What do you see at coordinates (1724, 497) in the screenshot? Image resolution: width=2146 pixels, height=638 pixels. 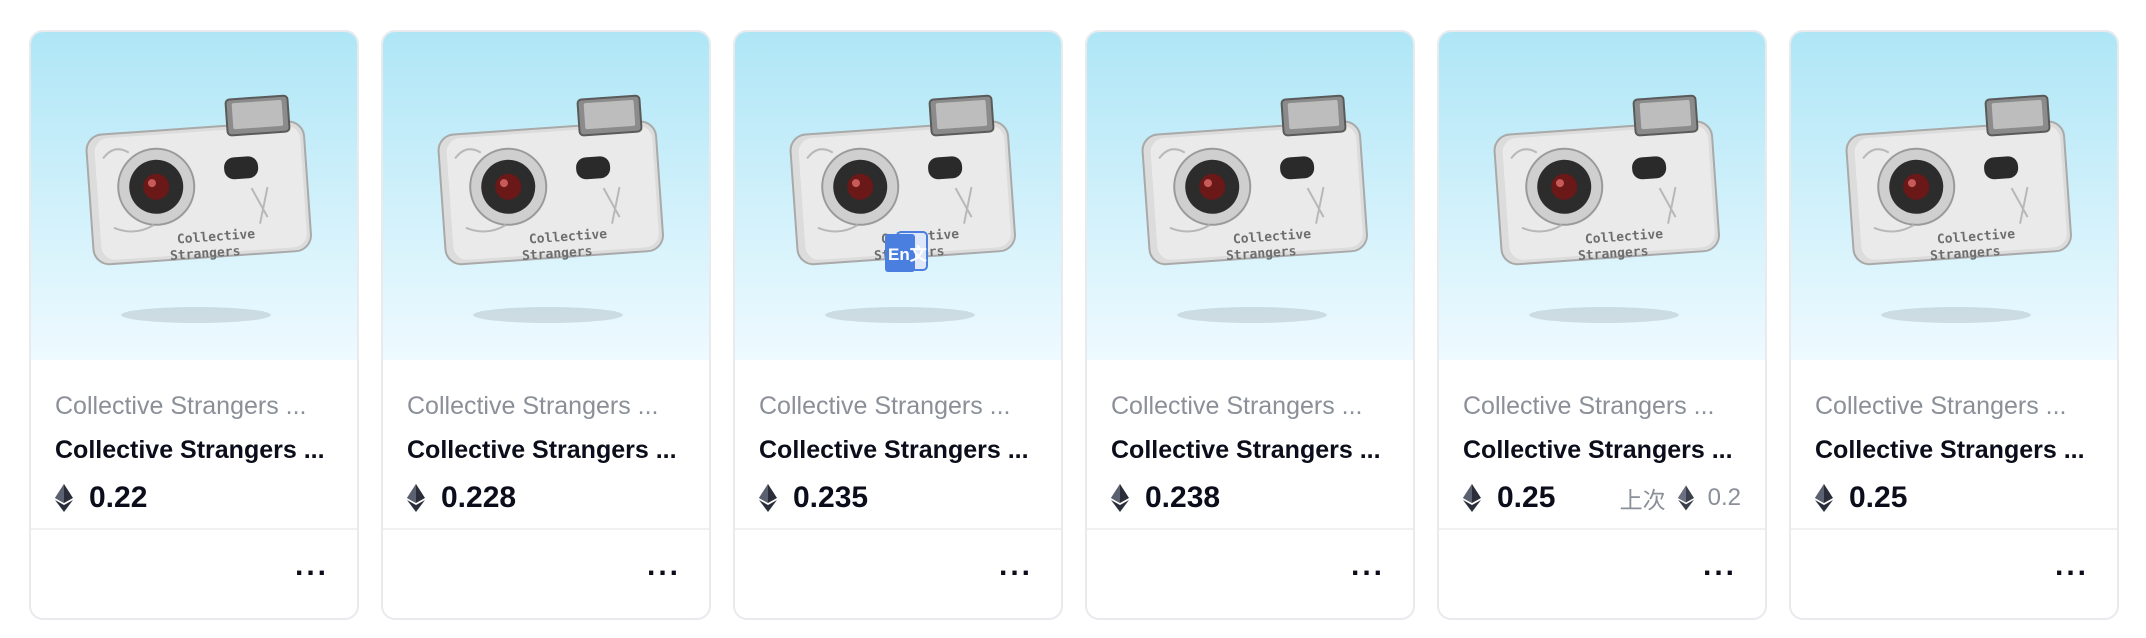 I see `last-sale-price: 0.2` at bounding box center [1724, 497].